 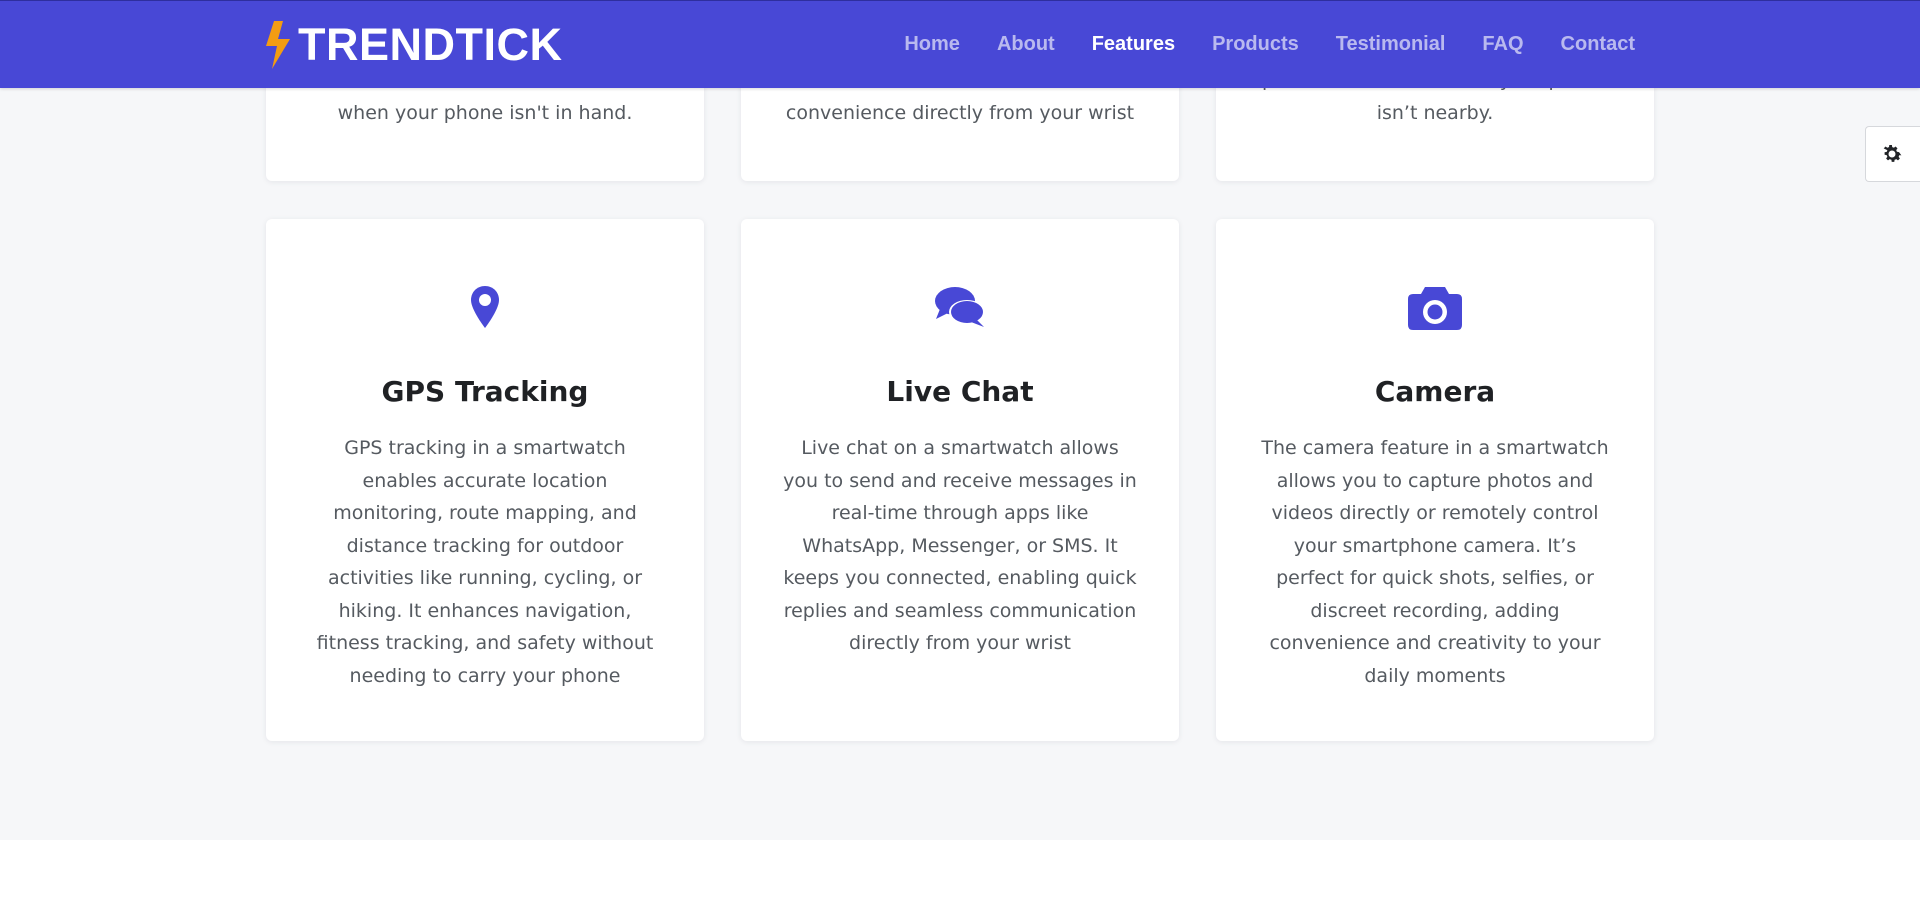 I want to click on feature-title: GPS Tracking, so click(x=485, y=391).